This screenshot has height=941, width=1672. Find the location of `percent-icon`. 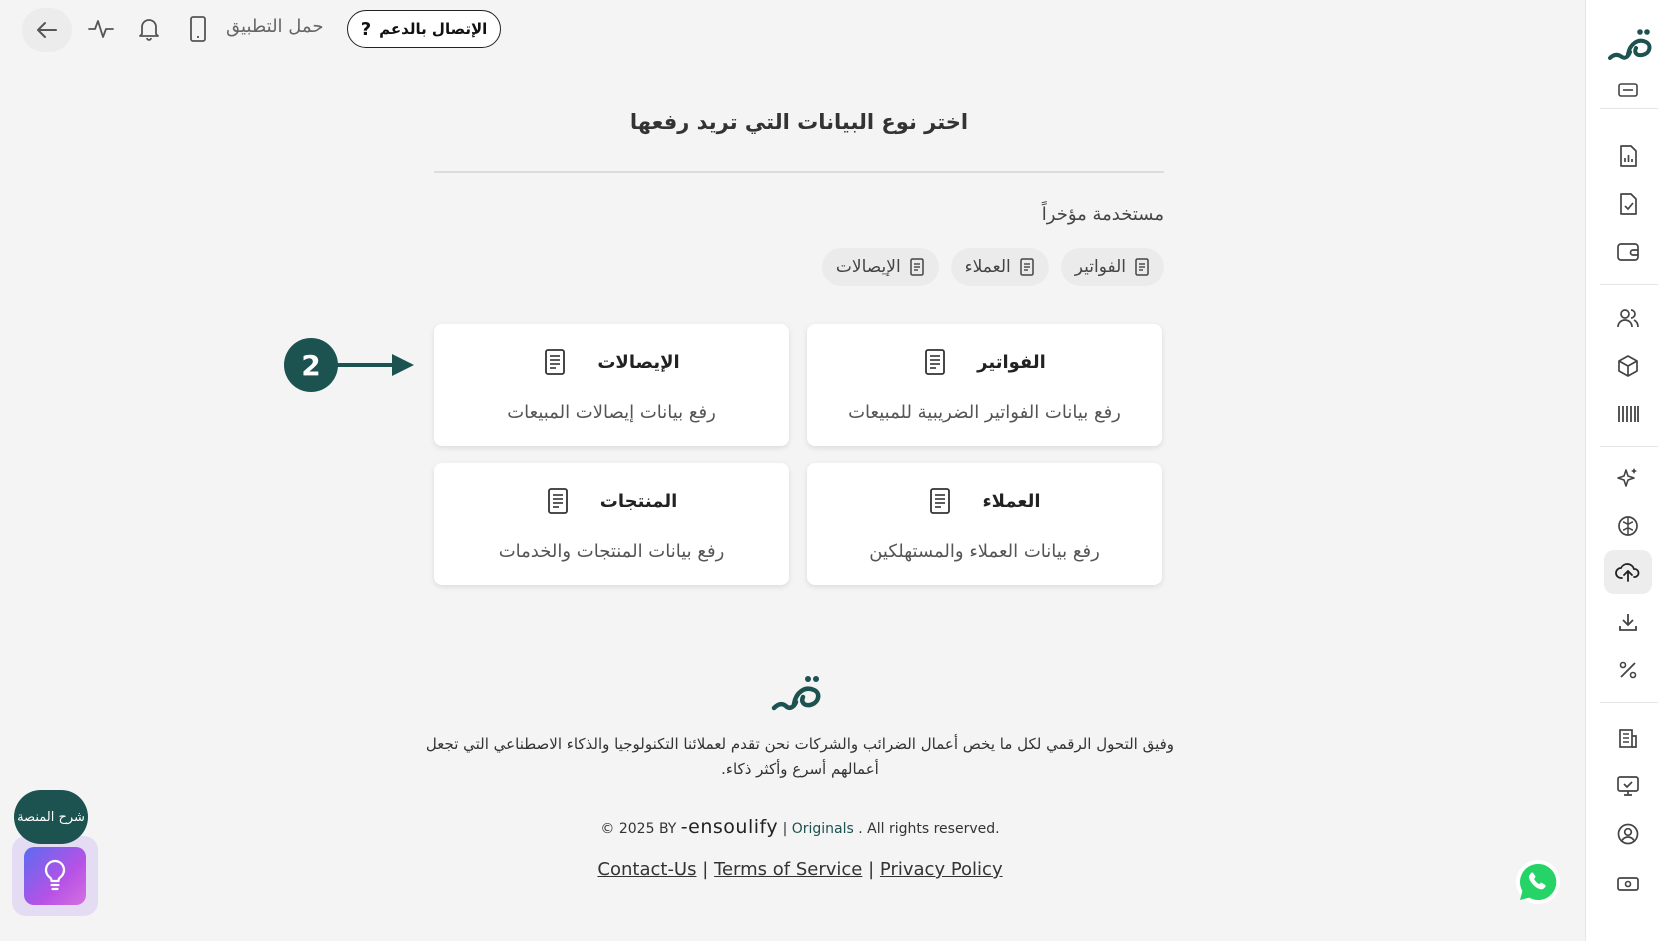

percent-icon is located at coordinates (1628, 670).